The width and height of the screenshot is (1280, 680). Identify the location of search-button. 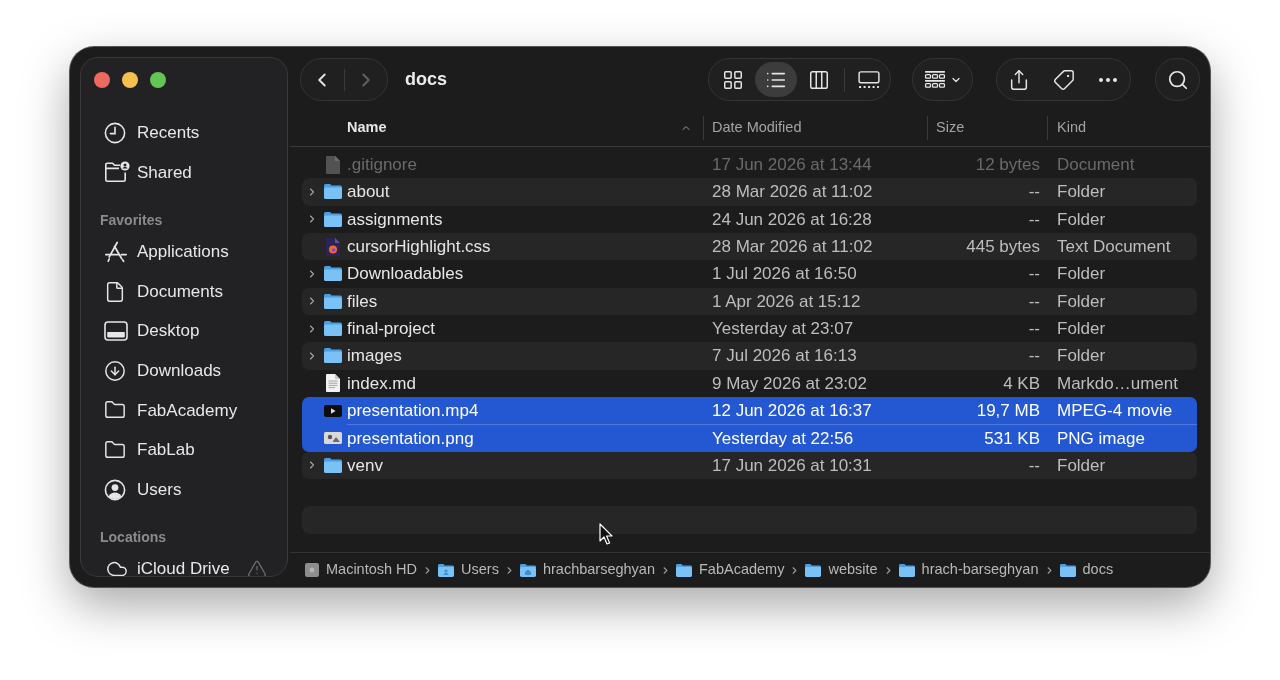
(1177, 79).